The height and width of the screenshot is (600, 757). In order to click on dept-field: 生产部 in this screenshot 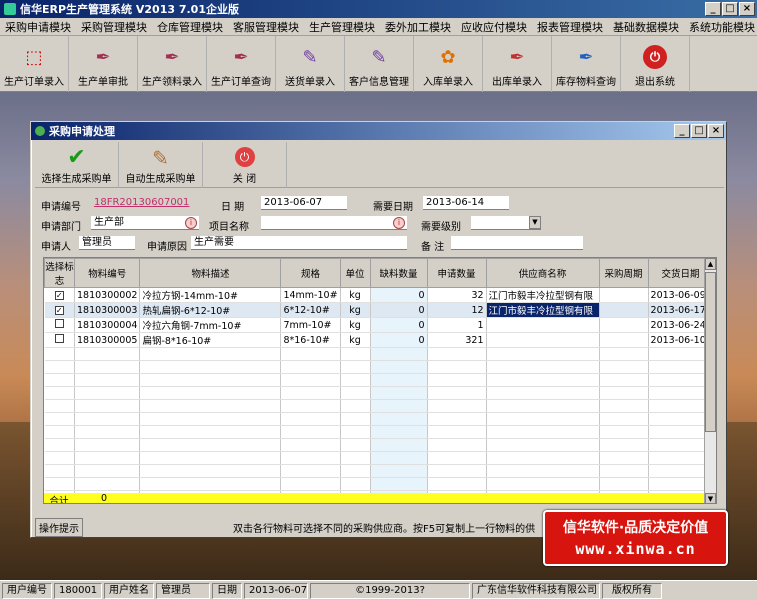, I will do `click(145, 223)`.